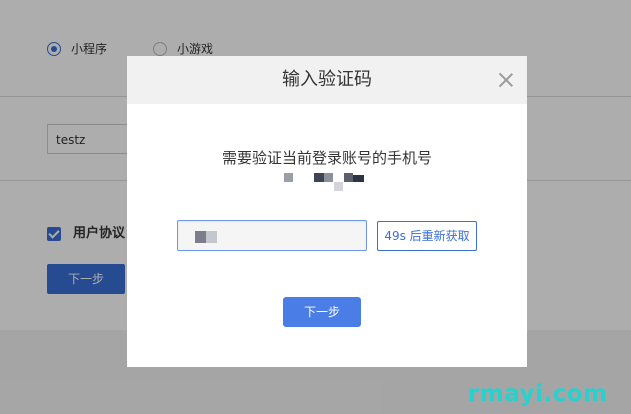 The height and width of the screenshot is (414, 631). What do you see at coordinates (326, 158) in the screenshot?
I see `verification-prompt: 需要验证当前登录账号的手机号` at bounding box center [326, 158].